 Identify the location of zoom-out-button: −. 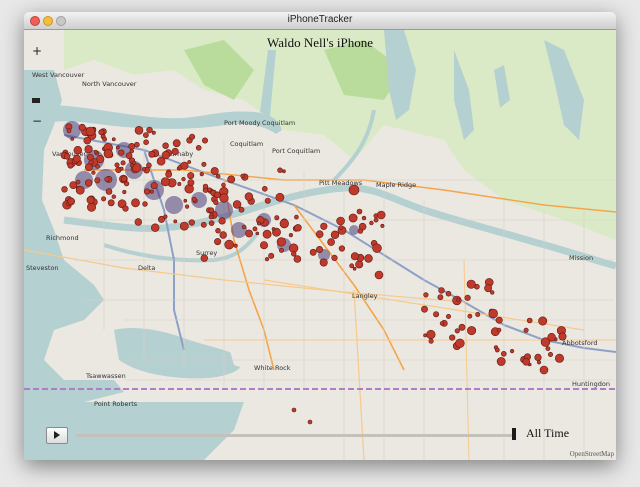
(37, 121).